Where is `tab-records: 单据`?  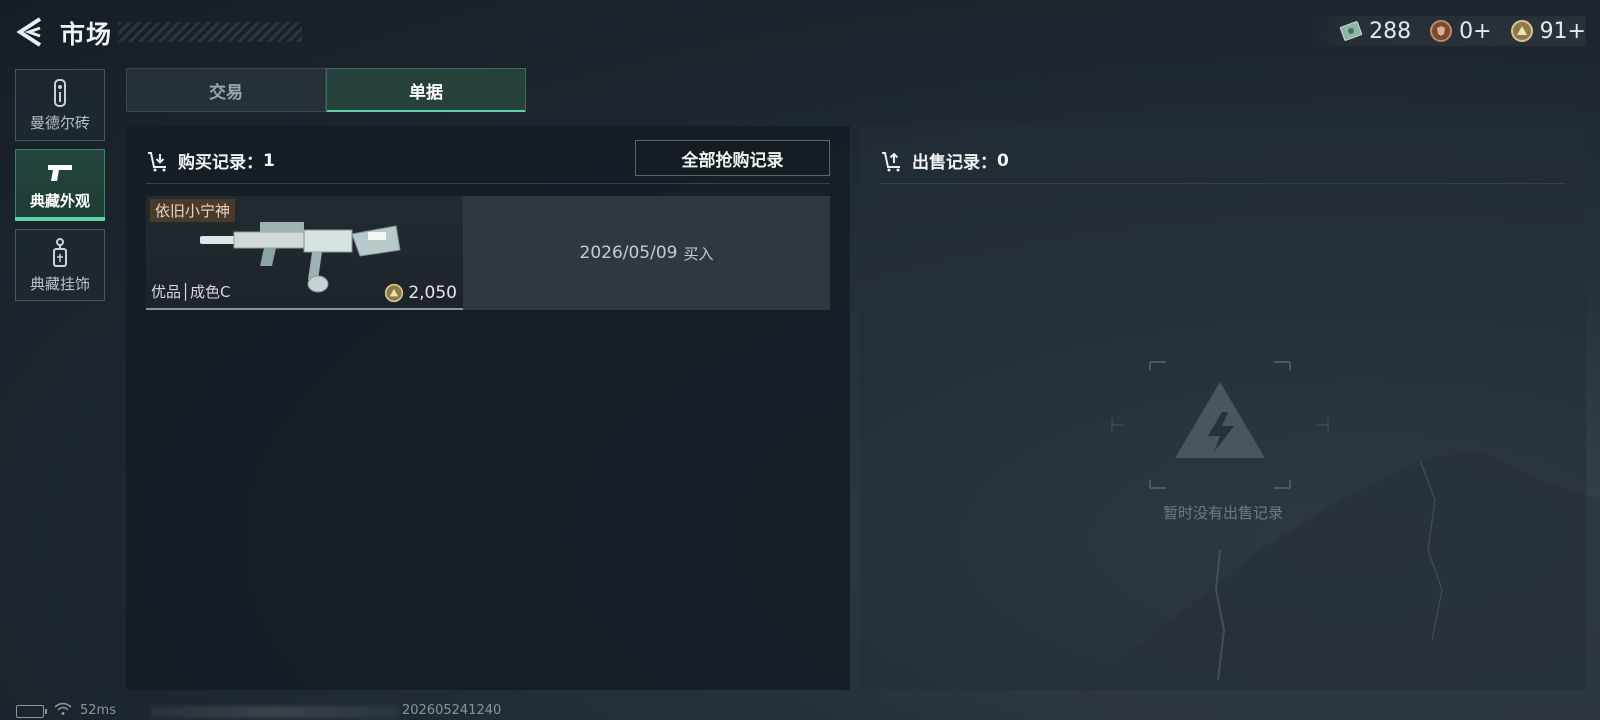 tab-records: 单据 is located at coordinates (426, 90).